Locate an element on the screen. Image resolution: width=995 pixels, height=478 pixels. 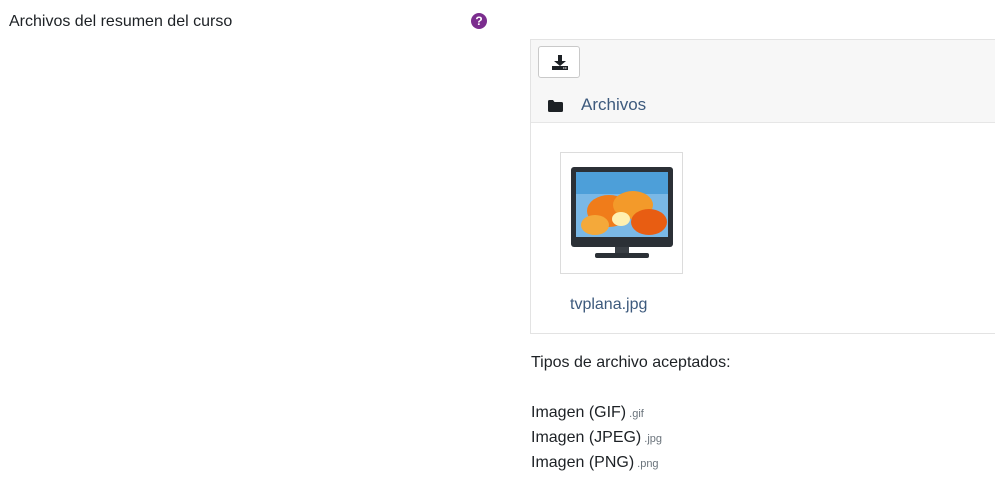
download-icon is located at coordinates (560, 62).